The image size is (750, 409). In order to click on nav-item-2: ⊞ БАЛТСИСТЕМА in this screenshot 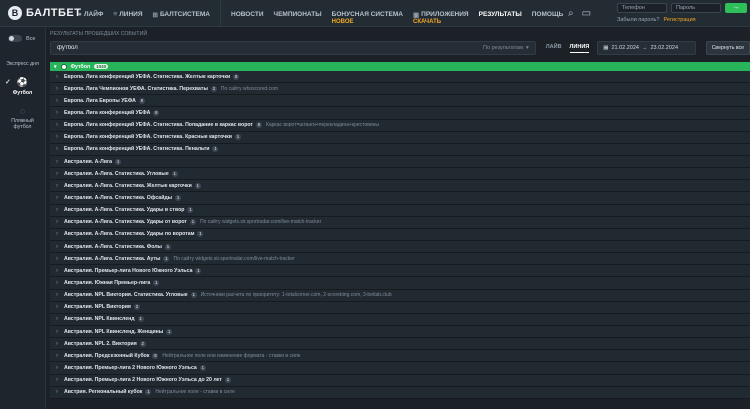, I will do `click(182, 9)`.